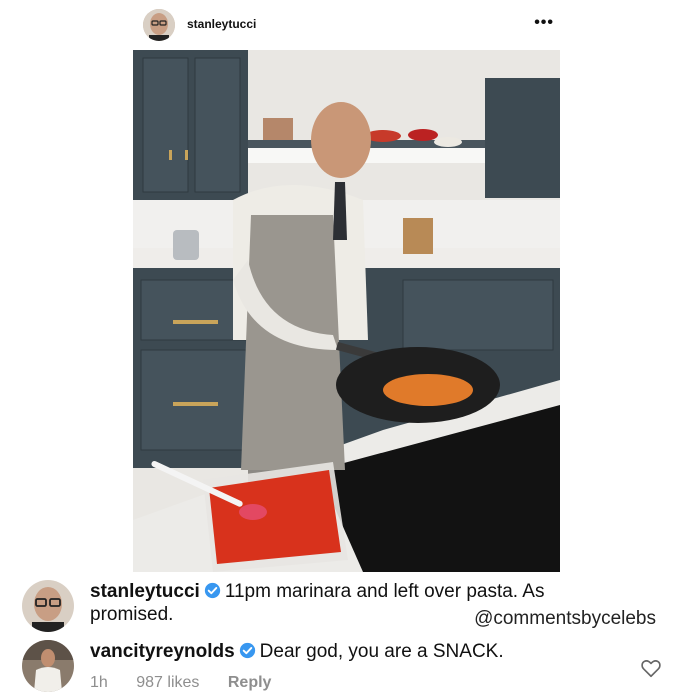 Image resolution: width=700 pixels, height=700 pixels. What do you see at coordinates (544, 23) in the screenshot?
I see `more-dots-icon: •••` at bounding box center [544, 23].